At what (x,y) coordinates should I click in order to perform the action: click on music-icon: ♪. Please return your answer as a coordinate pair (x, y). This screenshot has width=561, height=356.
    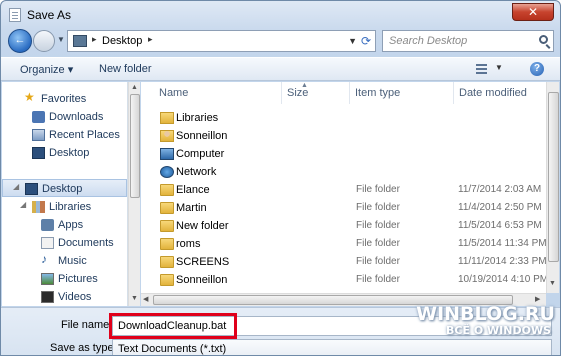
    Looking at the image, I should click on (44, 259).